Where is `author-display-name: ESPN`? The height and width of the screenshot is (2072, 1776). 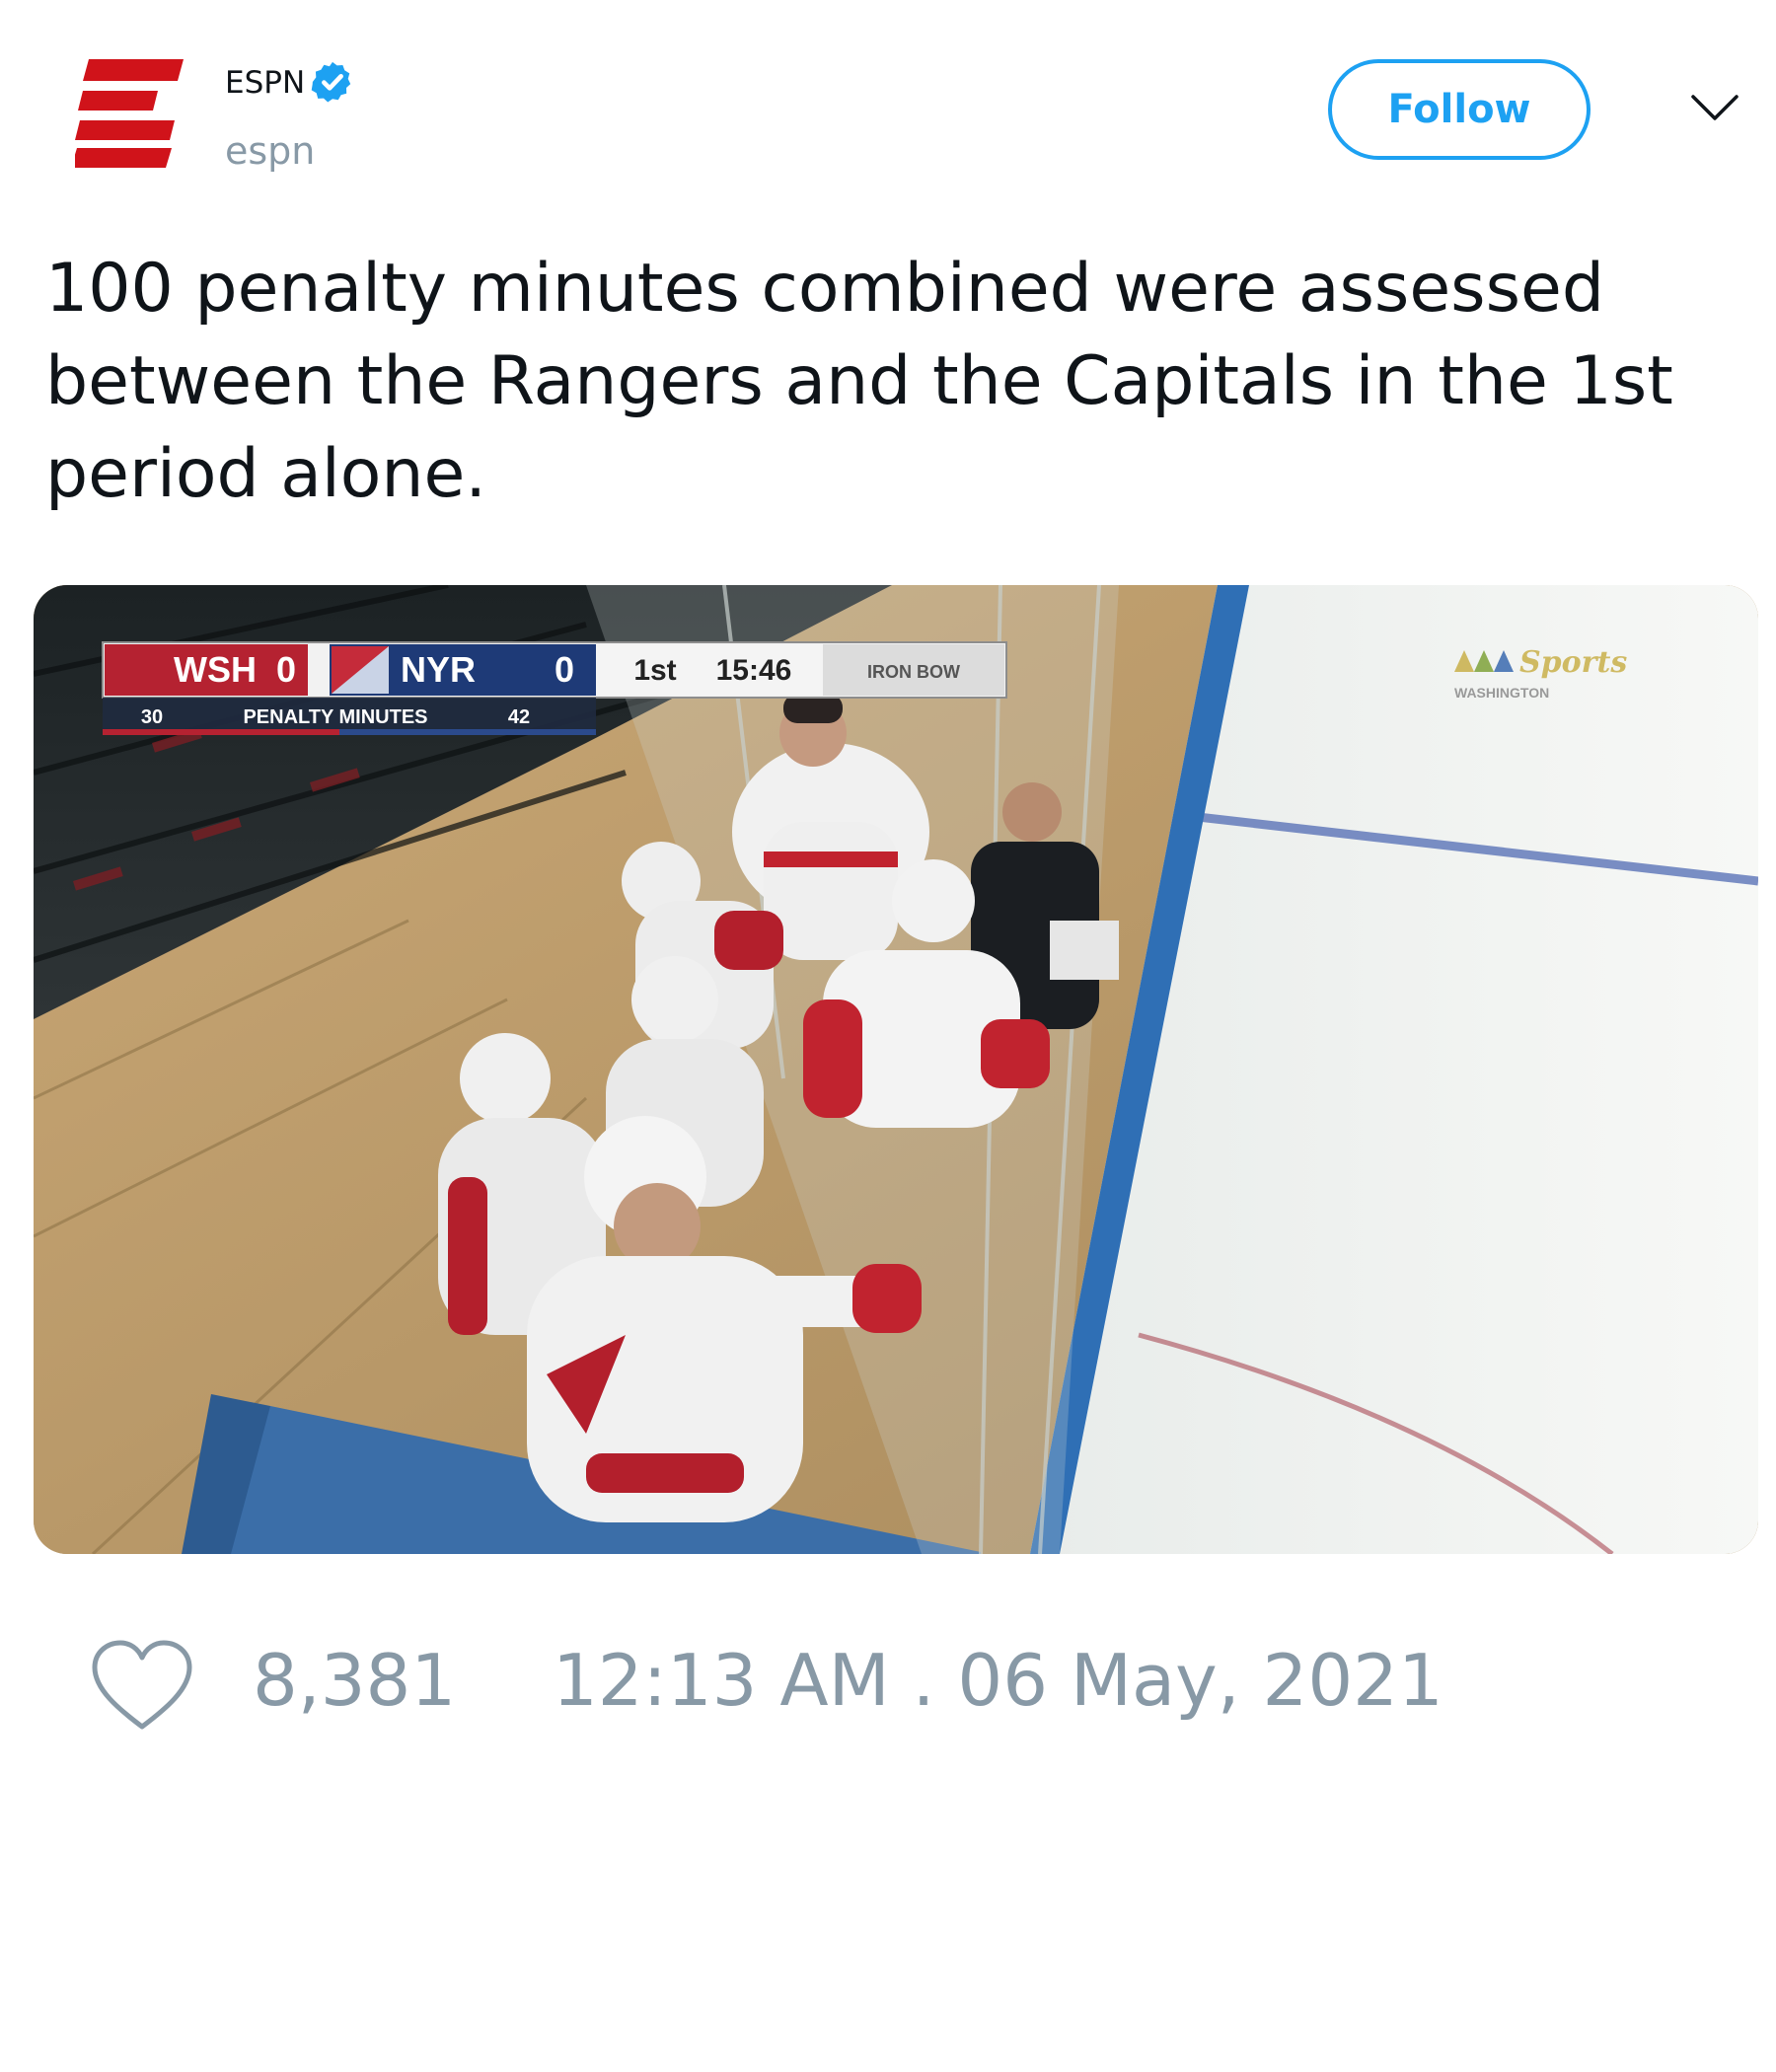 author-display-name: ESPN is located at coordinates (265, 83).